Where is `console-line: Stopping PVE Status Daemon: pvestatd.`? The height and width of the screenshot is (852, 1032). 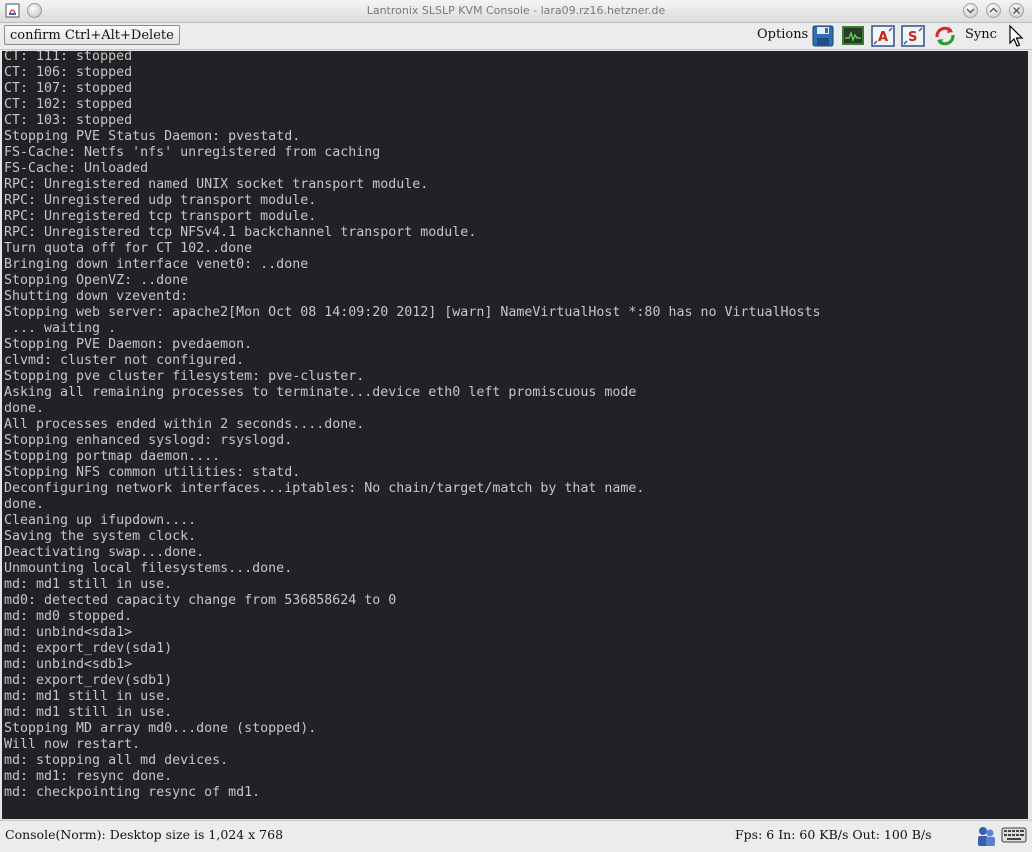
console-line: Stopping PVE Status Daemon: pvestatd. is located at coordinates (152, 136).